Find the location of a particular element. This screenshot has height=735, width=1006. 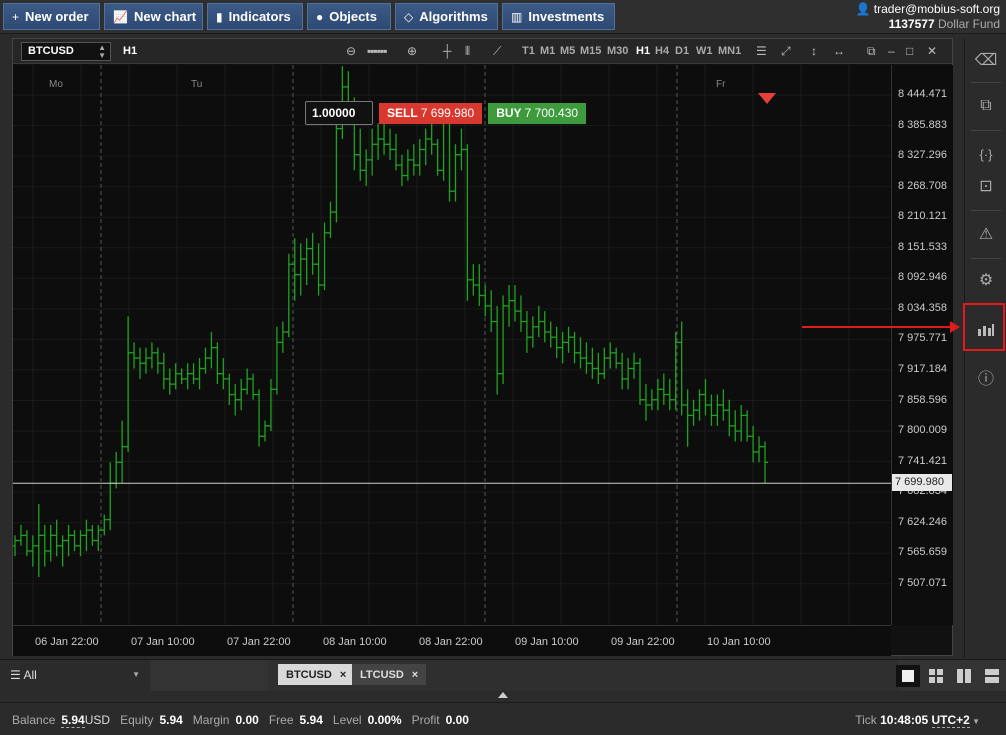

tf-m1: M1 is located at coordinates (547, 51).